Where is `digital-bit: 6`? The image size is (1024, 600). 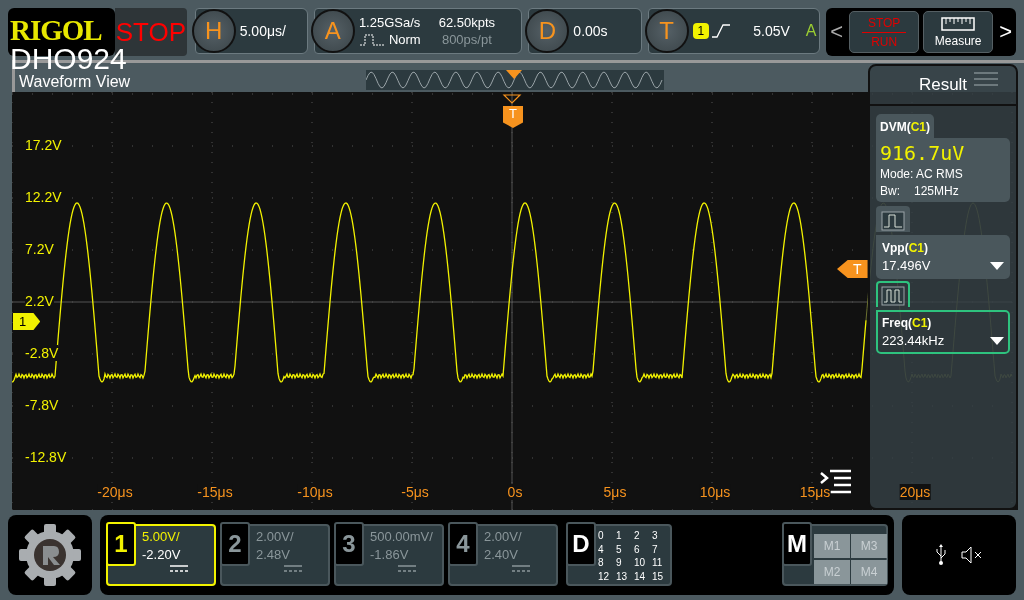
digital-bit: 6 is located at coordinates (637, 550).